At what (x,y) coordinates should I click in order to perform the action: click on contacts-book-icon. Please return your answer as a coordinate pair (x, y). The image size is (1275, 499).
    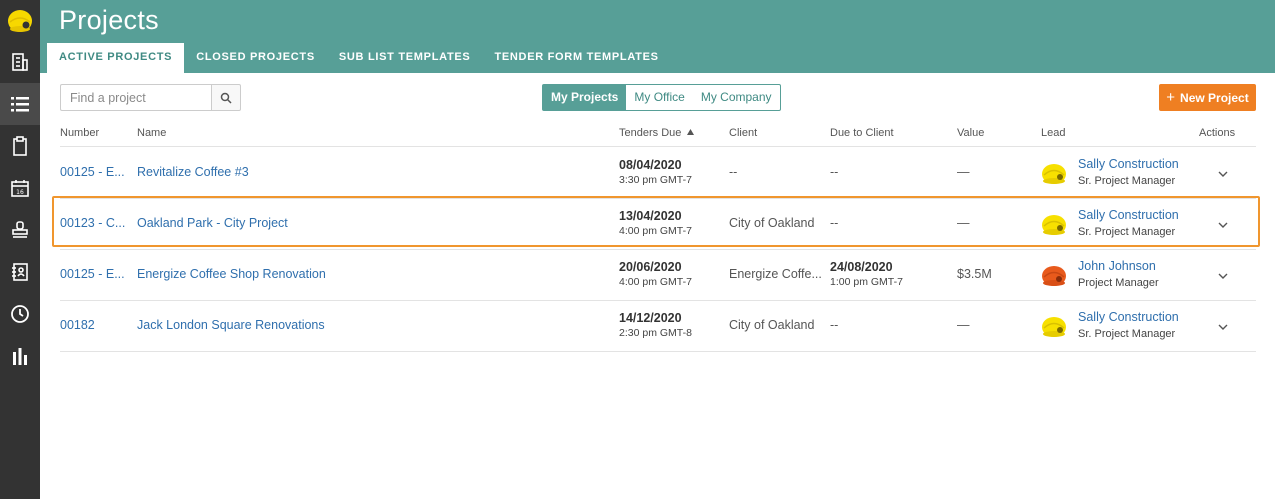
    Looking at the image, I should click on (20, 272).